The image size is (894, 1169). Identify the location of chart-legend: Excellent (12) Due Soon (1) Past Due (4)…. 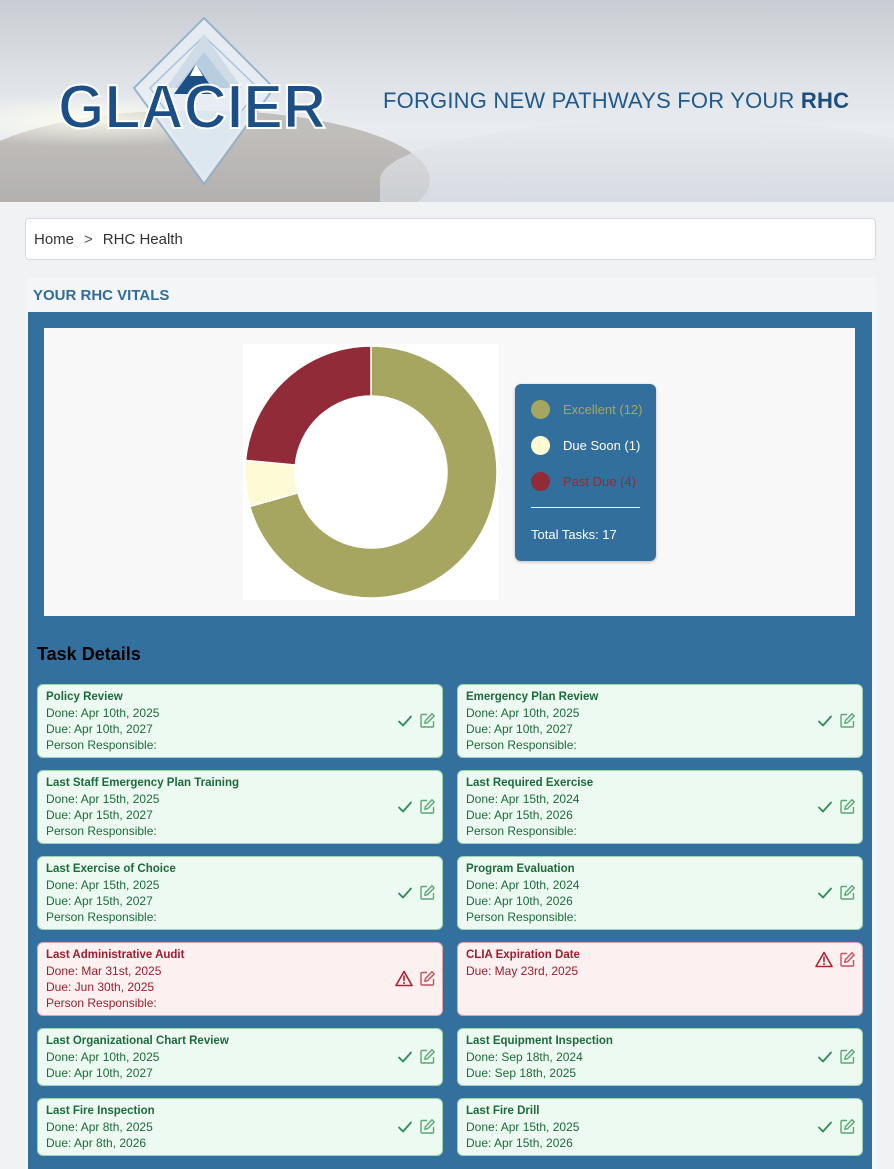
(585, 472).